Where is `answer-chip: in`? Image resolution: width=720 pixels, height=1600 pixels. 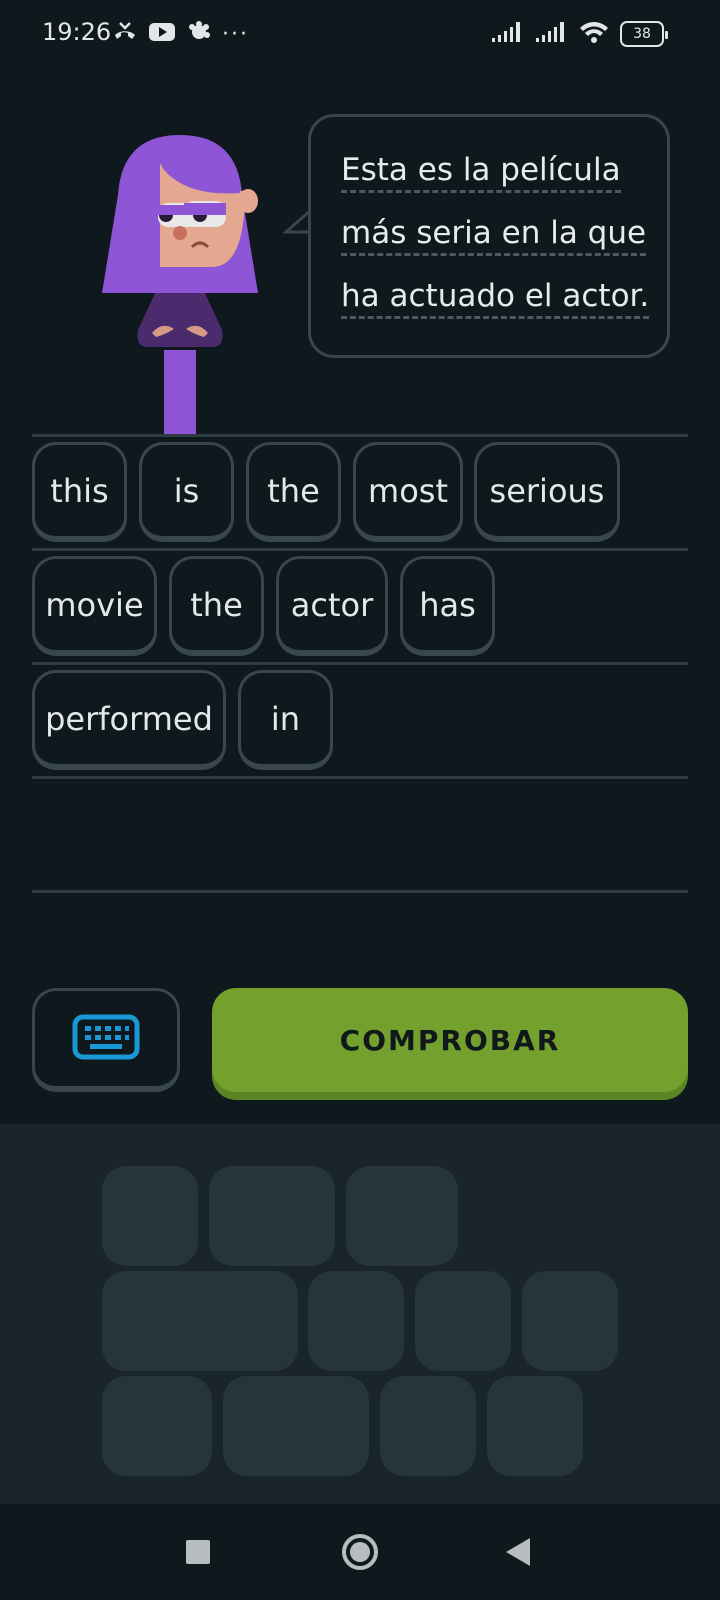
answer-chip: in is located at coordinates (285, 720).